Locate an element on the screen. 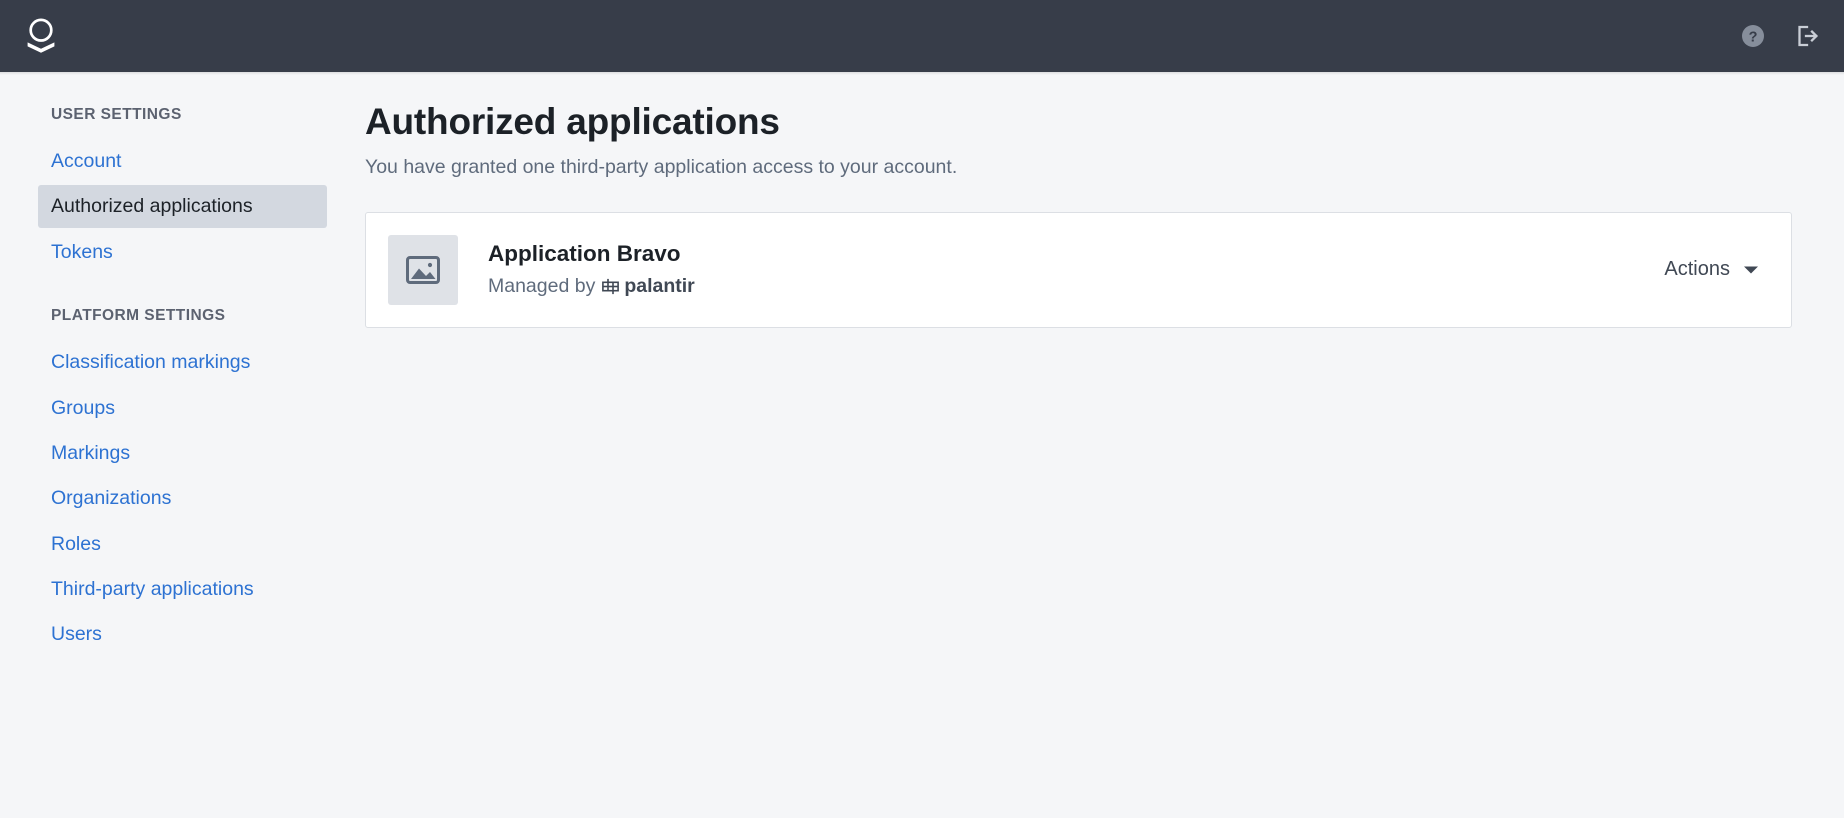  sidebar-item-authorized-applications: Authorized applications is located at coordinates (182, 206).